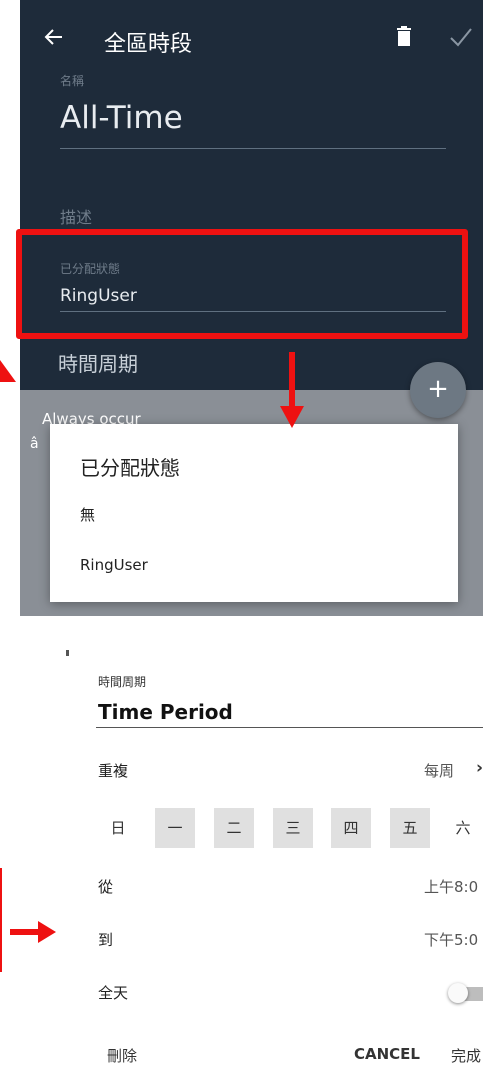 This screenshot has height=1077, width=483. I want to click on to-label: 到, so click(106, 940).